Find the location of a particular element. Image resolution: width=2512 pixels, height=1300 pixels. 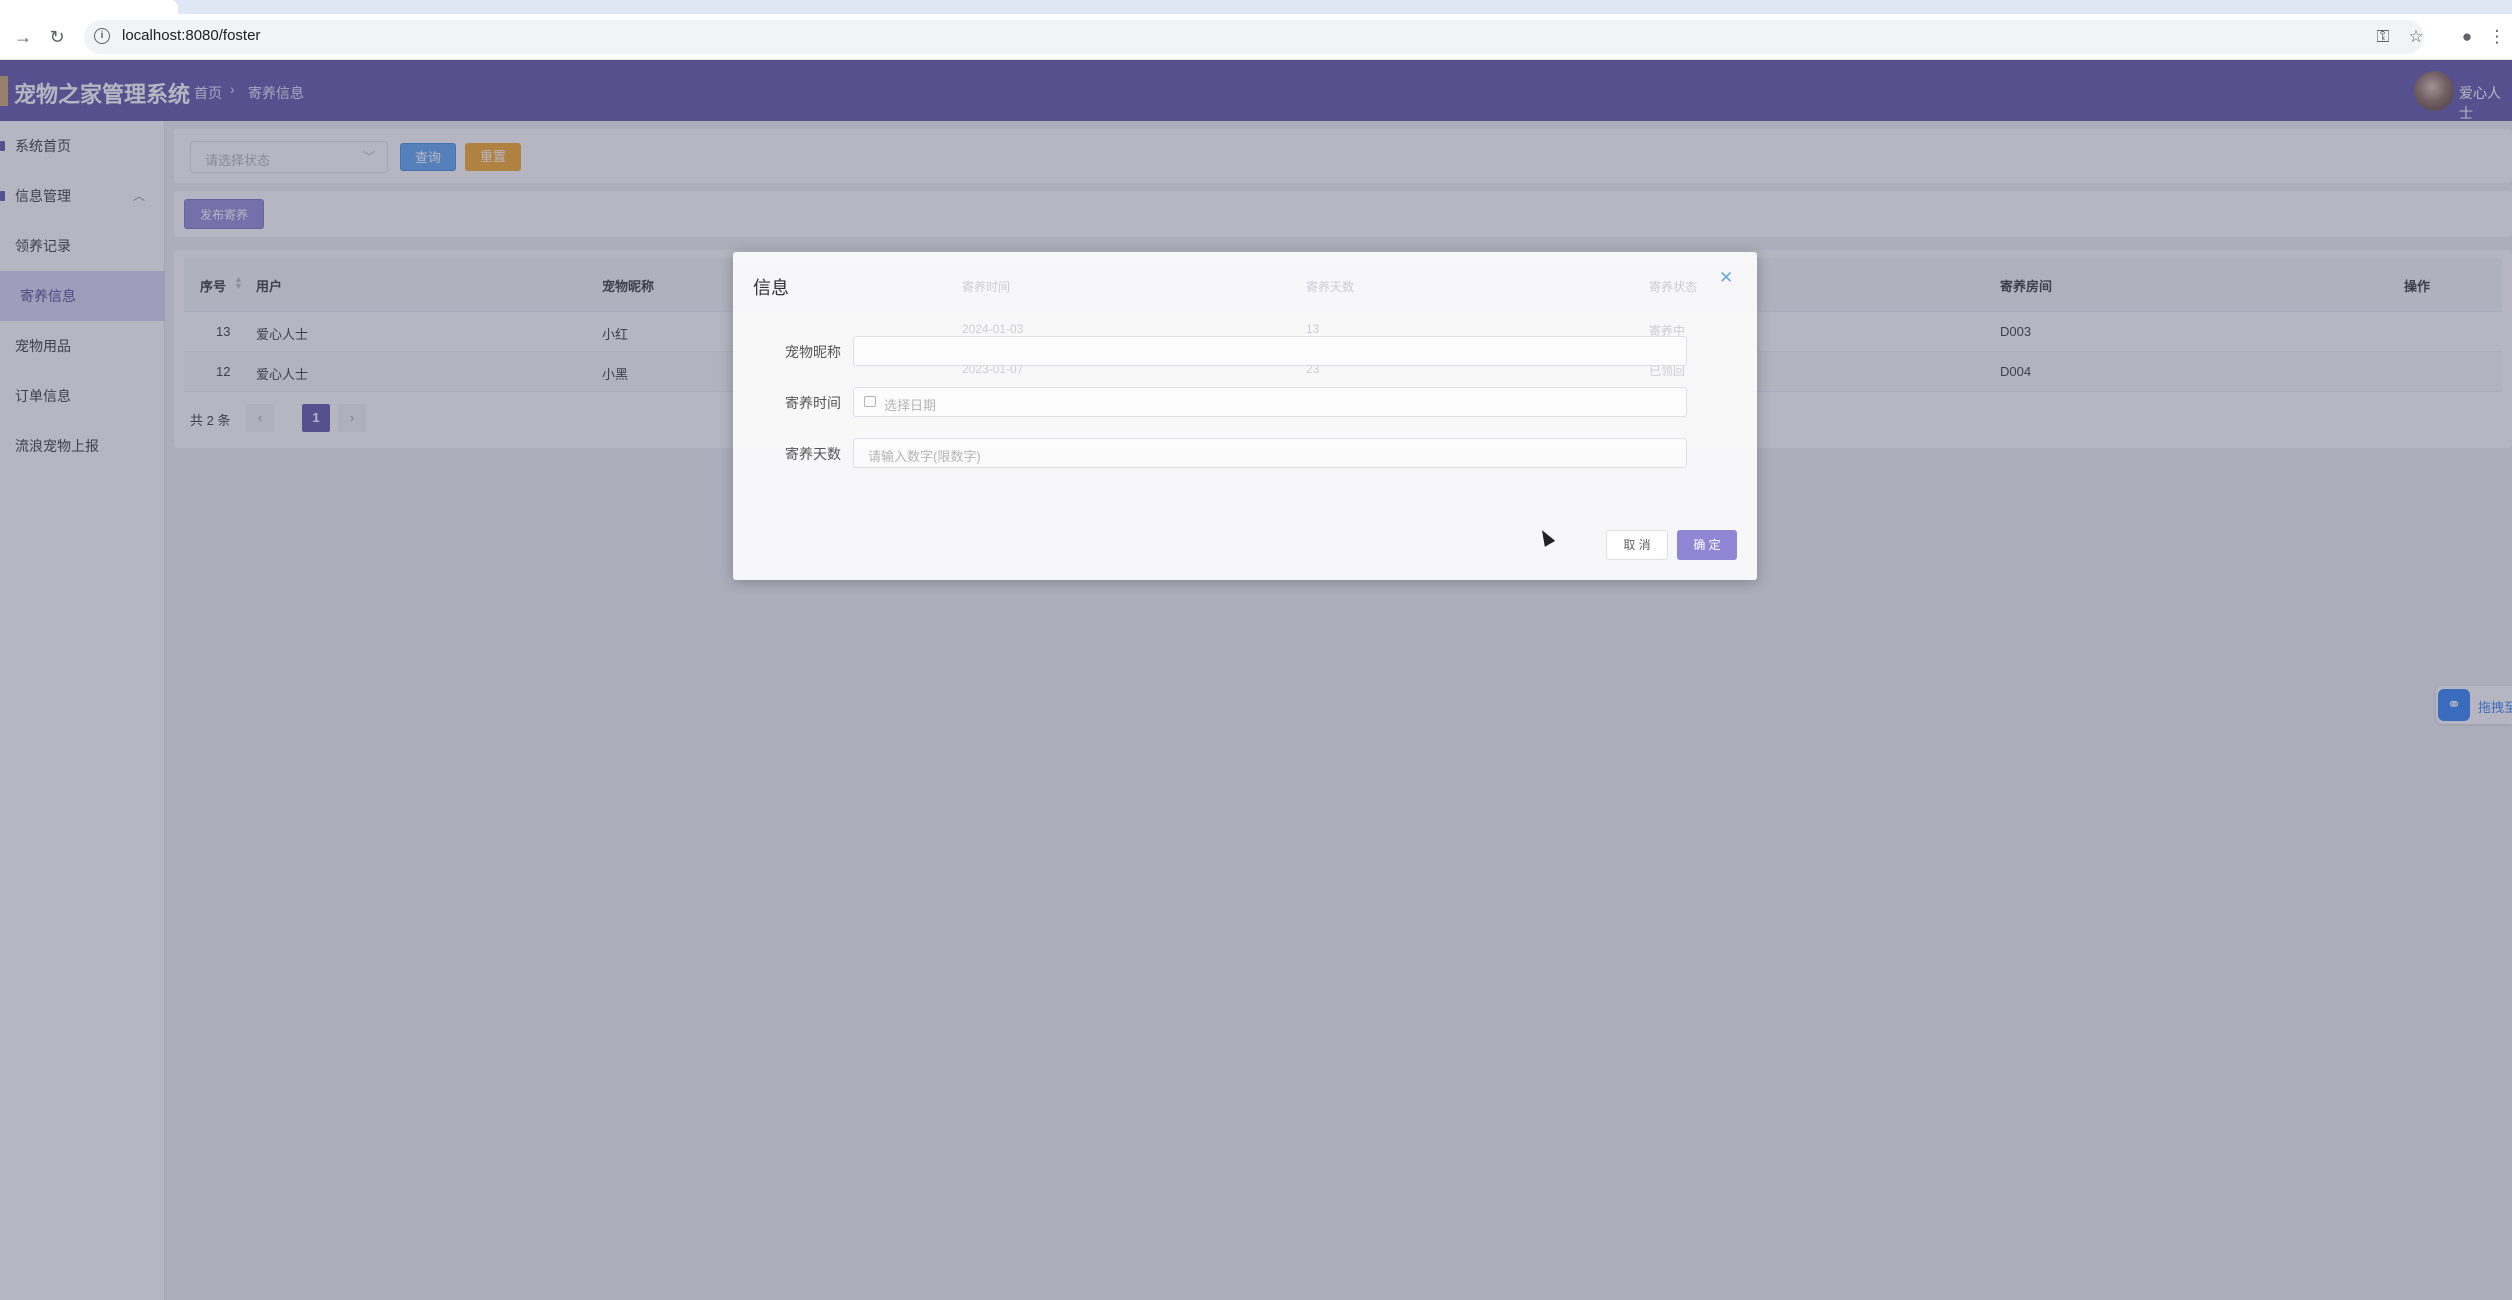

calendar-icon is located at coordinates (870, 401).